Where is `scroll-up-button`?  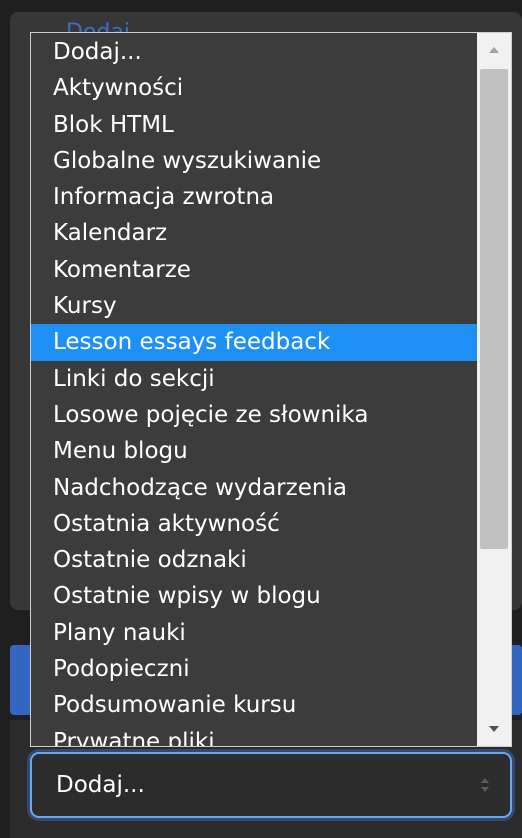 scroll-up-button is located at coordinates (494, 50).